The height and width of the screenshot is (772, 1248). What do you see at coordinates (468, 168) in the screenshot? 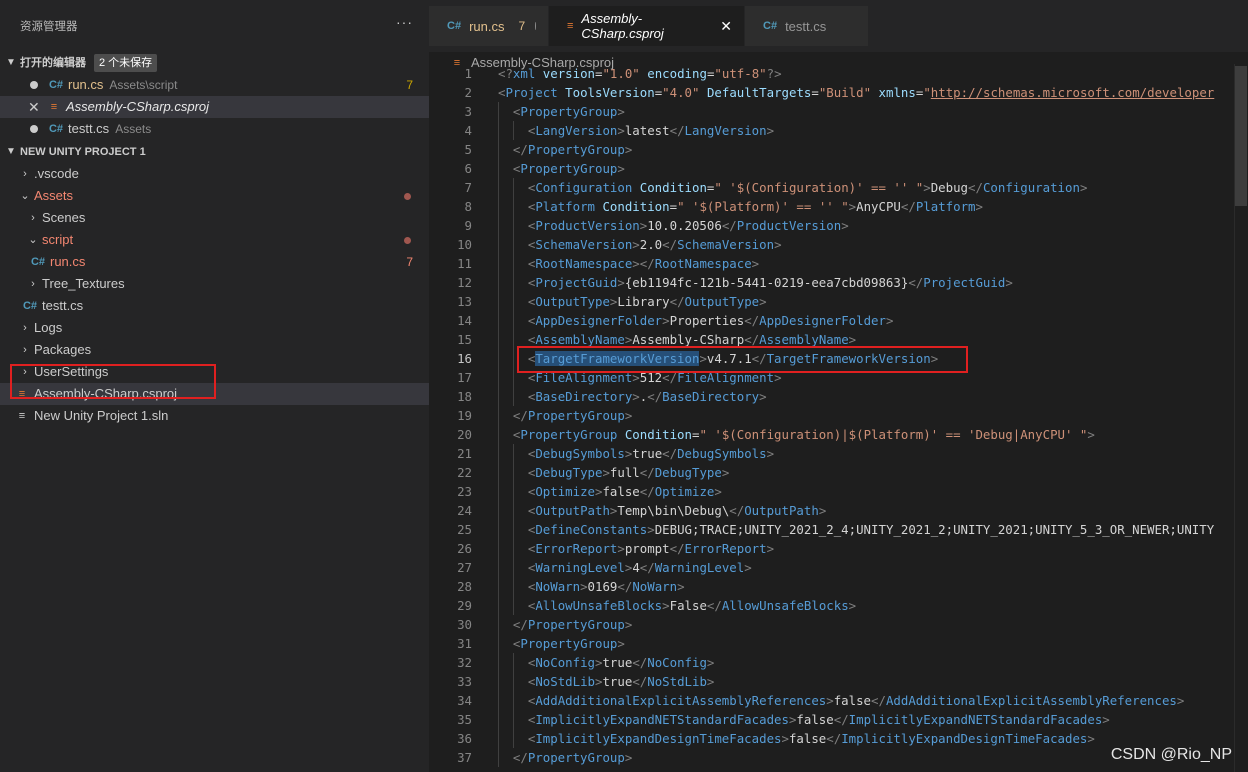
I see `line-number: 6` at bounding box center [468, 168].